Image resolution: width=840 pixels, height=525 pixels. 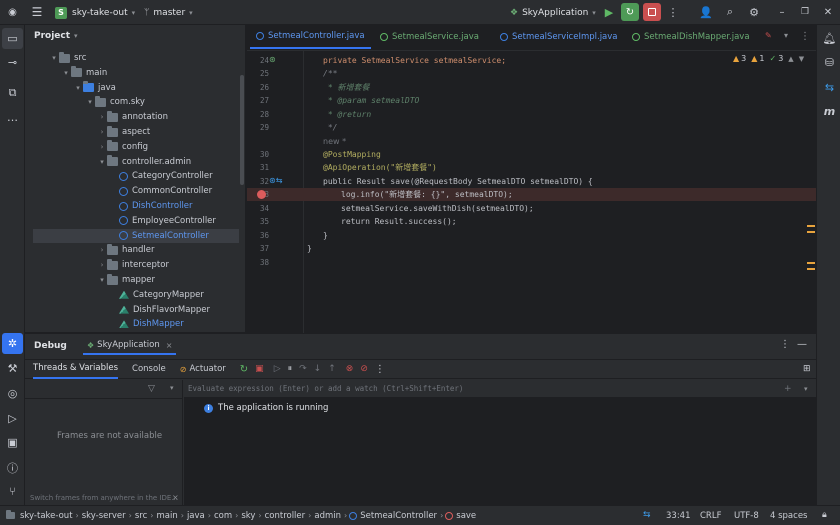 I want to click on code-line: 37}, so click(x=531, y=248).